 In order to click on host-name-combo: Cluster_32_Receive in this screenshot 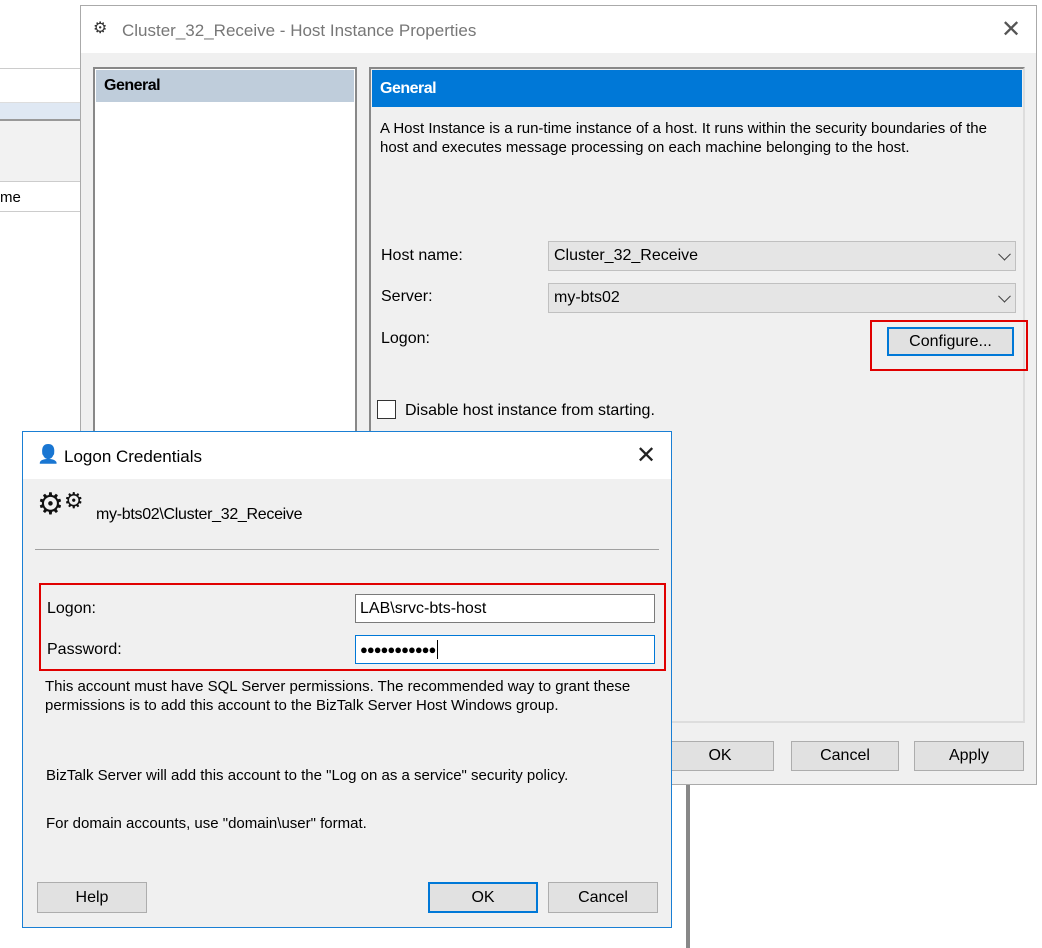, I will do `click(782, 256)`.